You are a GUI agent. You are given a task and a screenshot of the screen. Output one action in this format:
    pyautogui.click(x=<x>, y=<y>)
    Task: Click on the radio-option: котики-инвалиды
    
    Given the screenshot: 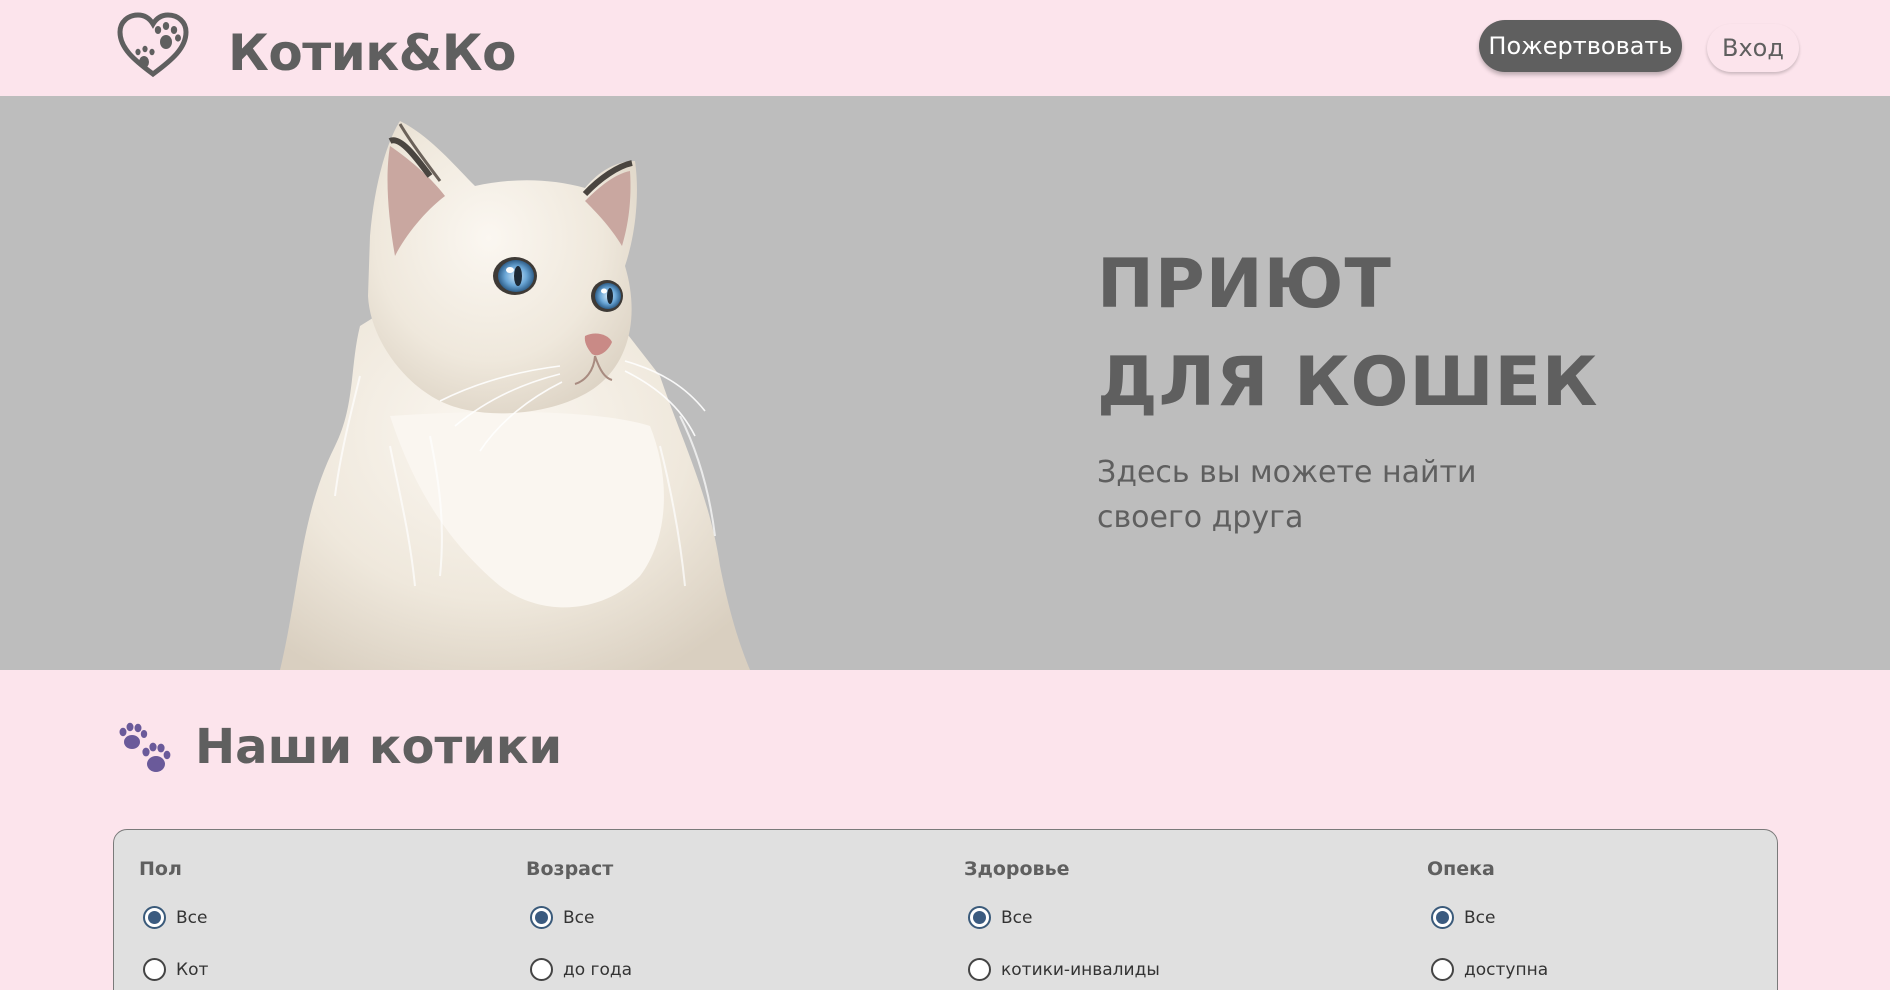 What is the action you would take?
    pyautogui.click(x=1064, y=969)
    